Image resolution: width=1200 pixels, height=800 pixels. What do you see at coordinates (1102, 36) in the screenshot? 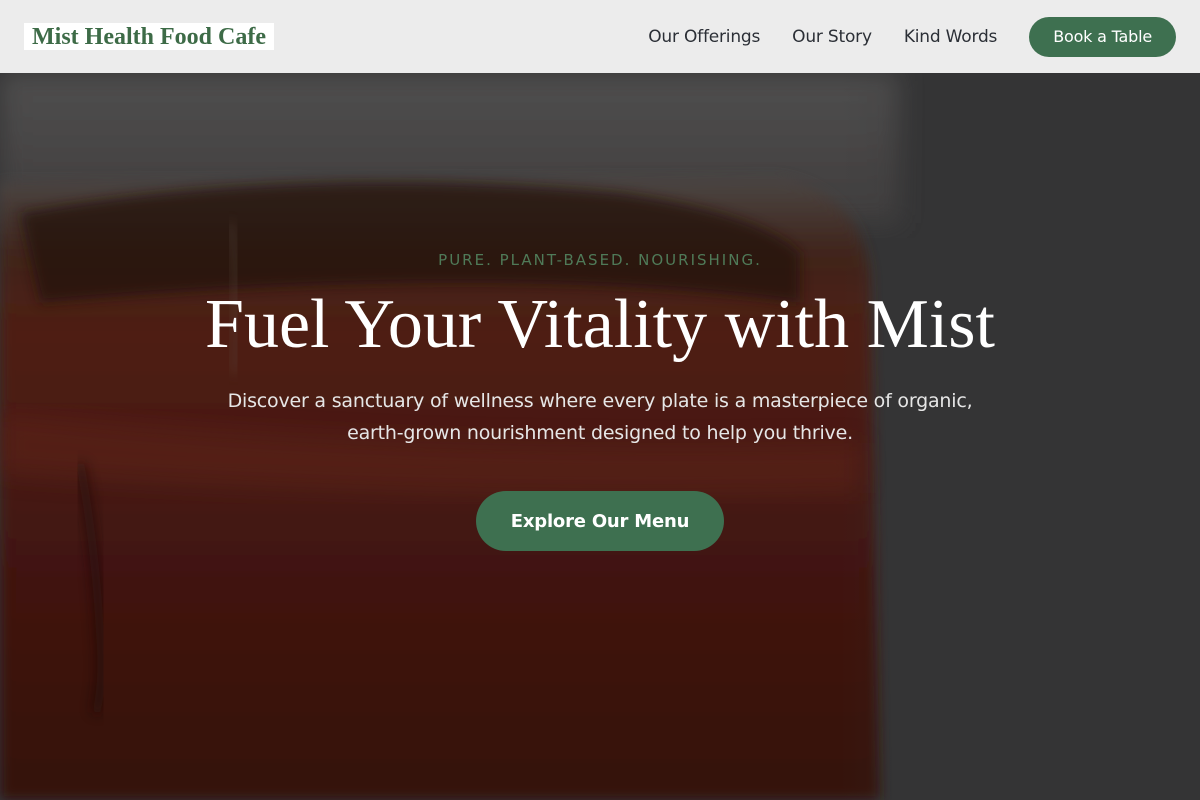
I see `book-table-button: Book a Table` at bounding box center [1102, 36].